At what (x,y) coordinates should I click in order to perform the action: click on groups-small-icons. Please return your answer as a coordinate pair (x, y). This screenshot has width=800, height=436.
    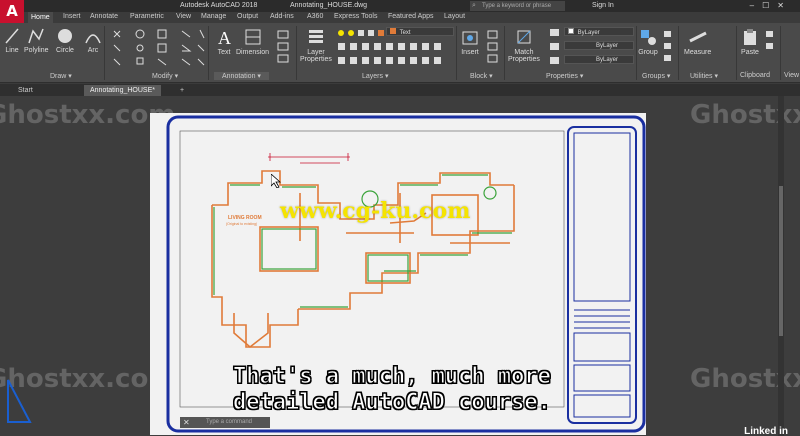
    Looking at the image, I should click on (668, 47).